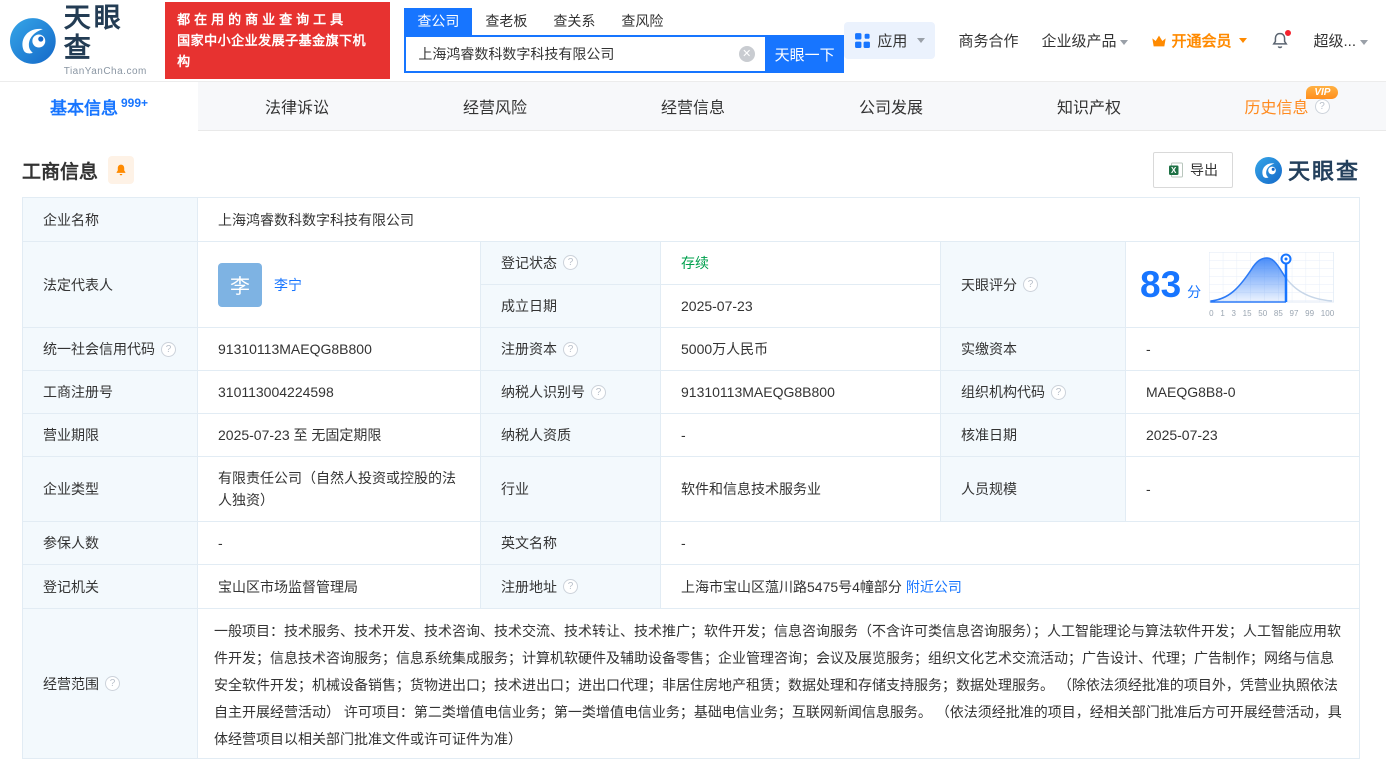 Image resolution: width=1386 pixels, height=766 pixels. I want to click on search-tab-relation: 查关系, so click(574, 21).